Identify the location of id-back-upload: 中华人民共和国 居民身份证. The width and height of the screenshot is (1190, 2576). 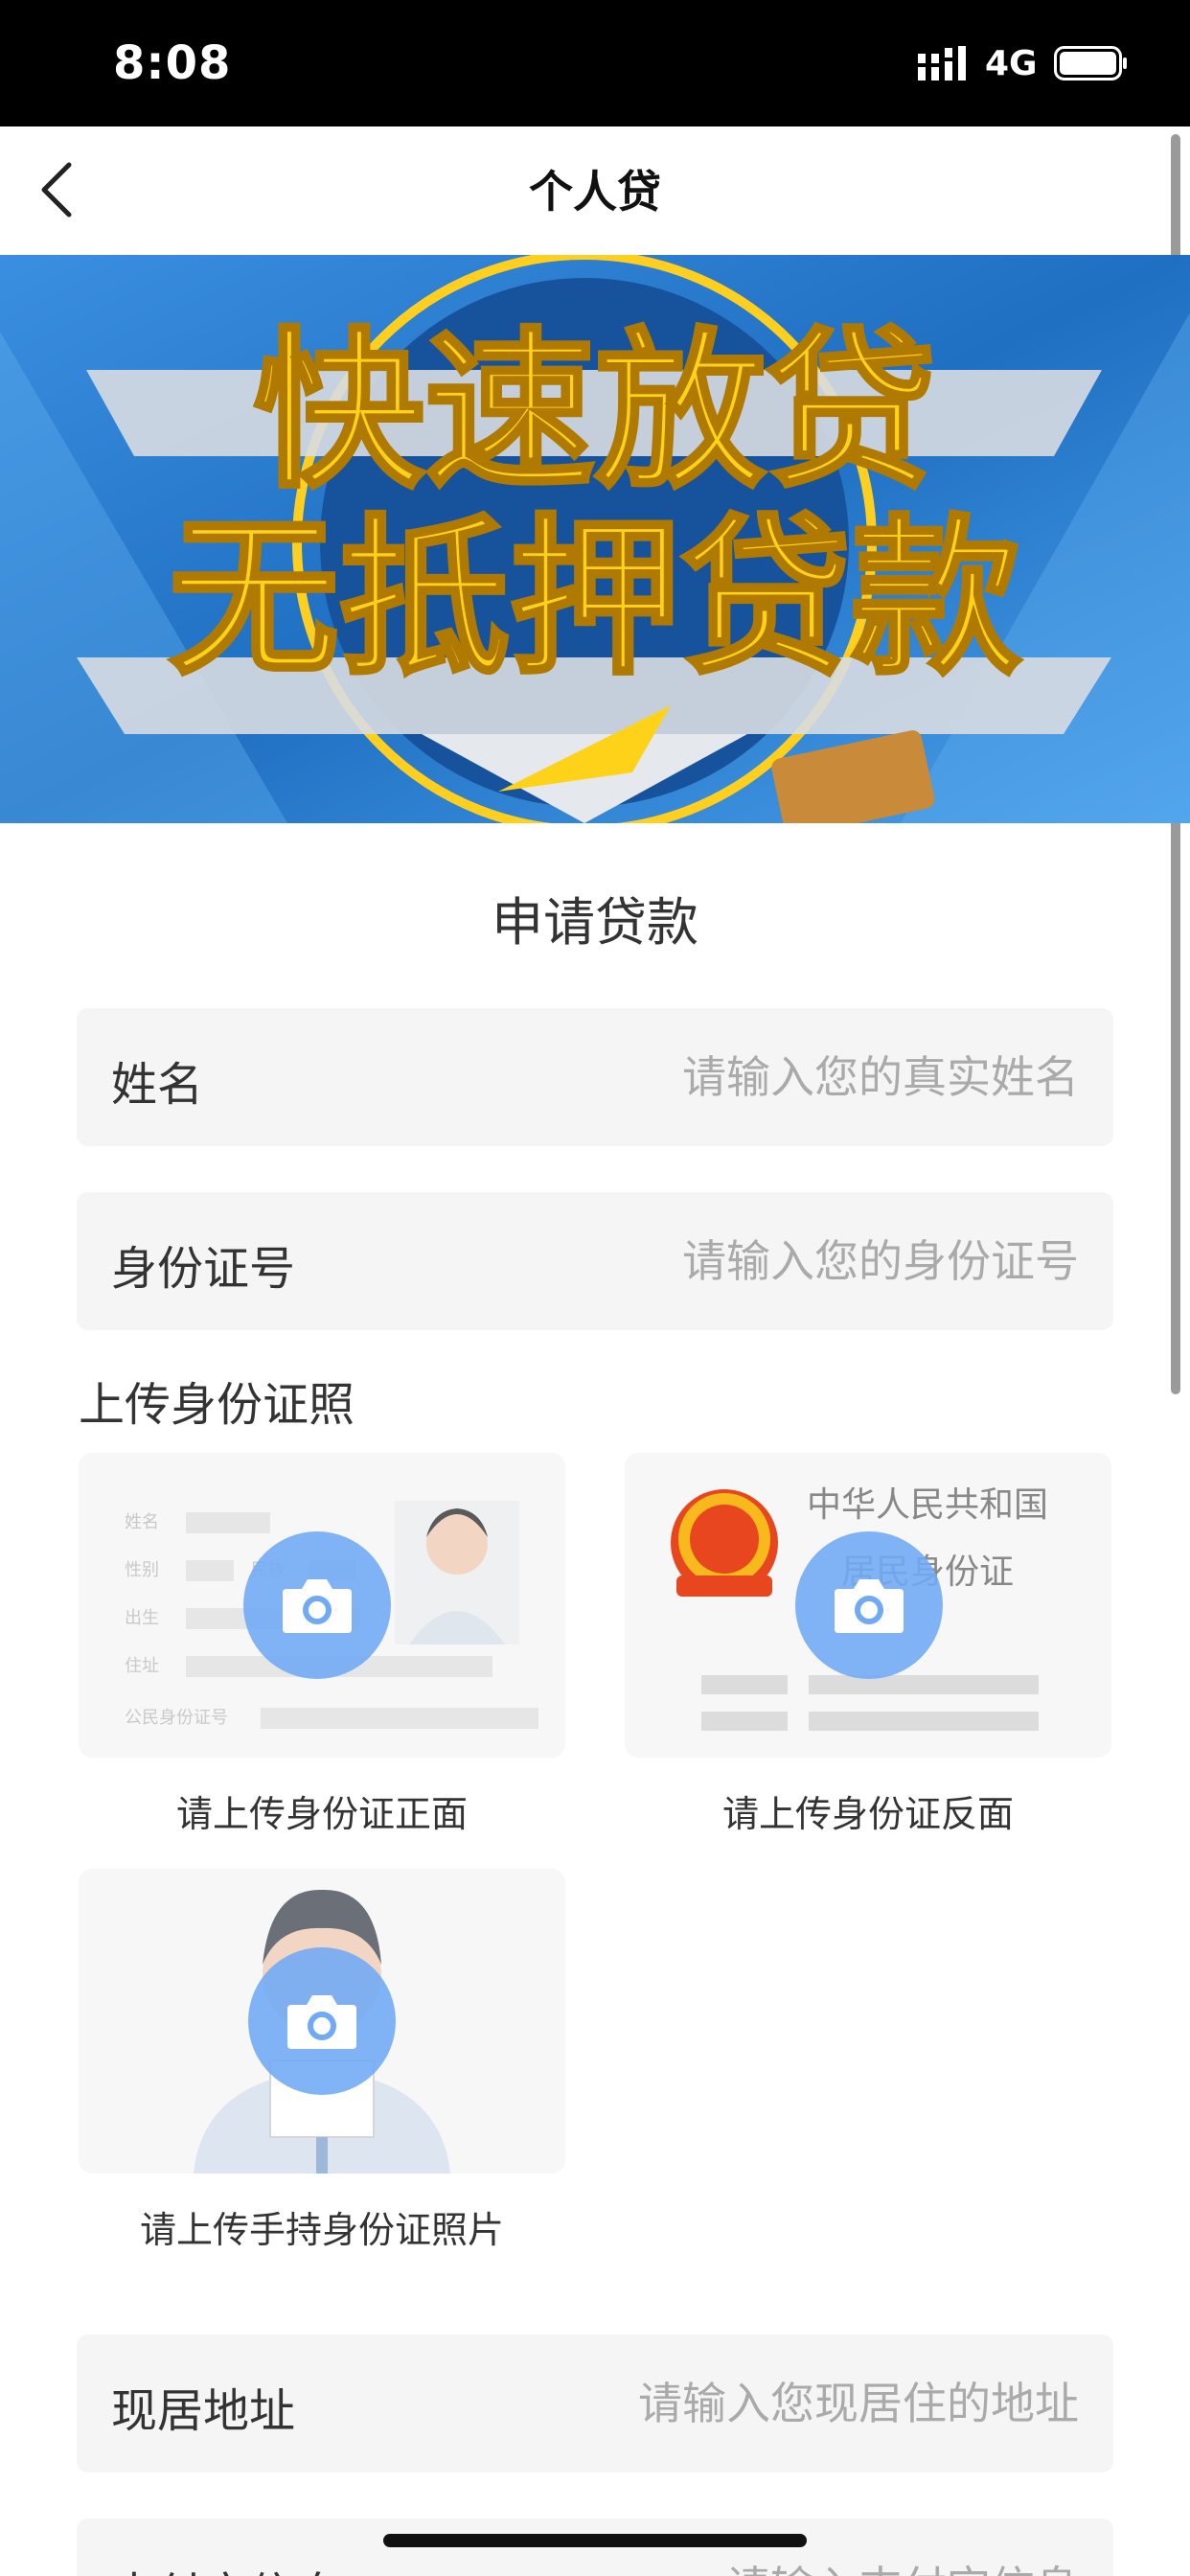
(868, 1605).